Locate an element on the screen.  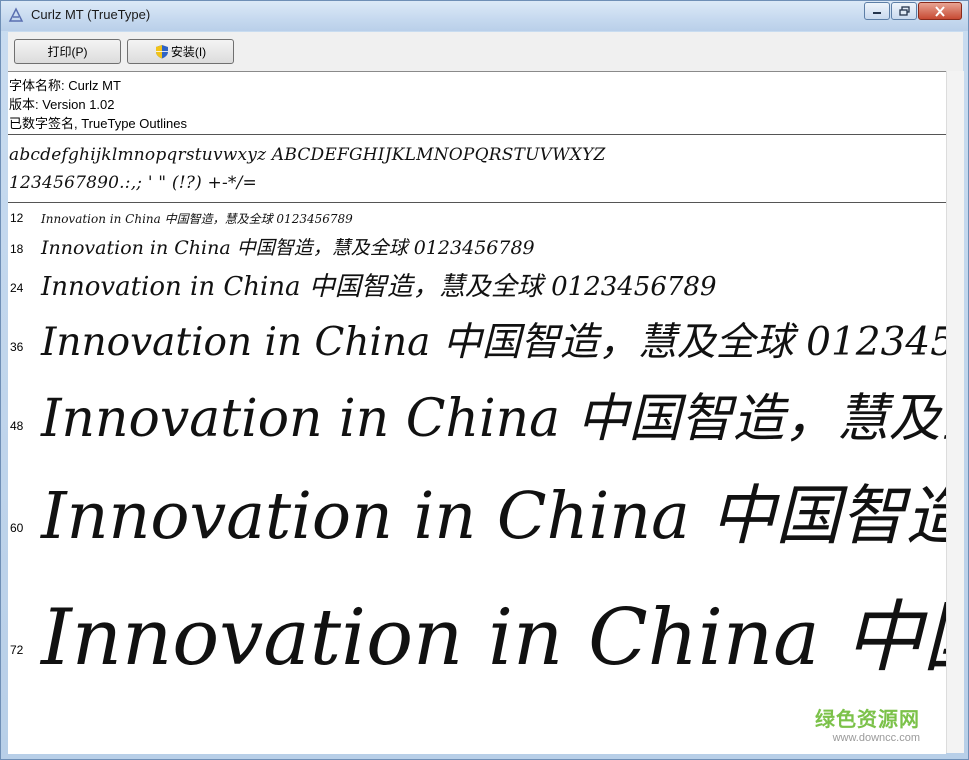
print-button-label: 打印(P) is located at coordinates (67, 52).